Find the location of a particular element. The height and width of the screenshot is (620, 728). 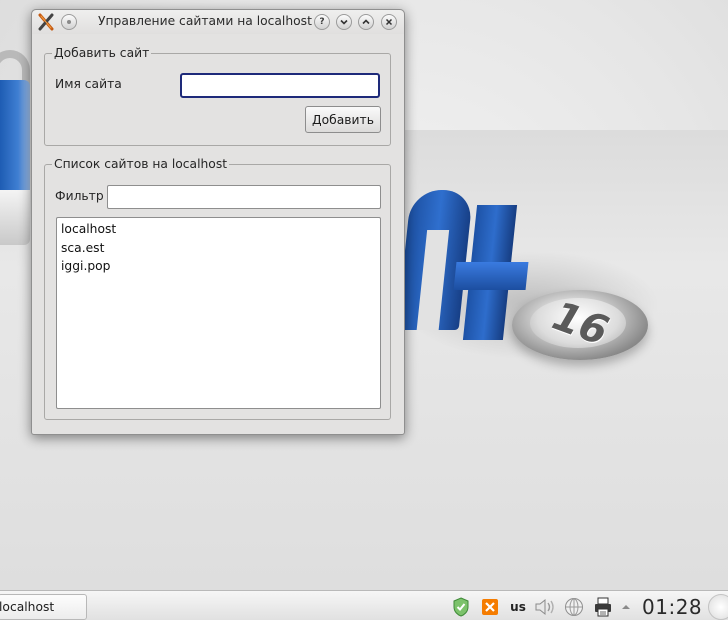

filter-input is located at coordinates (244, 197).